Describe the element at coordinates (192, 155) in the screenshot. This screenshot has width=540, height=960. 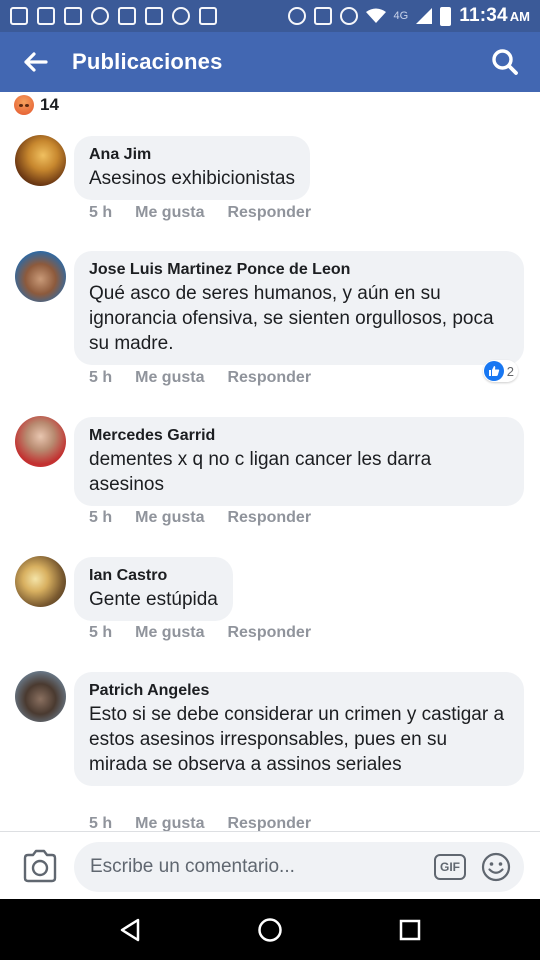
I see `comment-author: Ana Jim` at that location.